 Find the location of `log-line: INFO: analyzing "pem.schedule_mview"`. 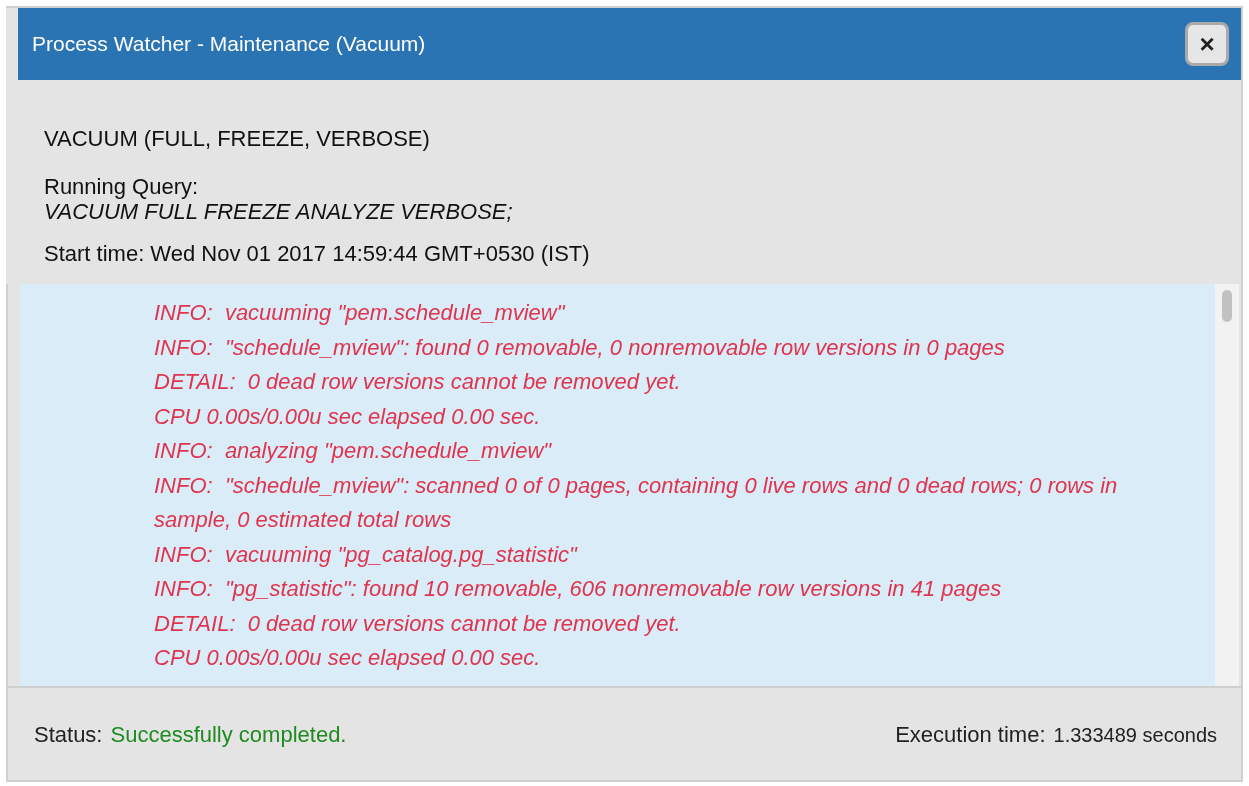

log-line: INFO: analyzing "pem.schedule_mview" is located at coordinates (353, 451).